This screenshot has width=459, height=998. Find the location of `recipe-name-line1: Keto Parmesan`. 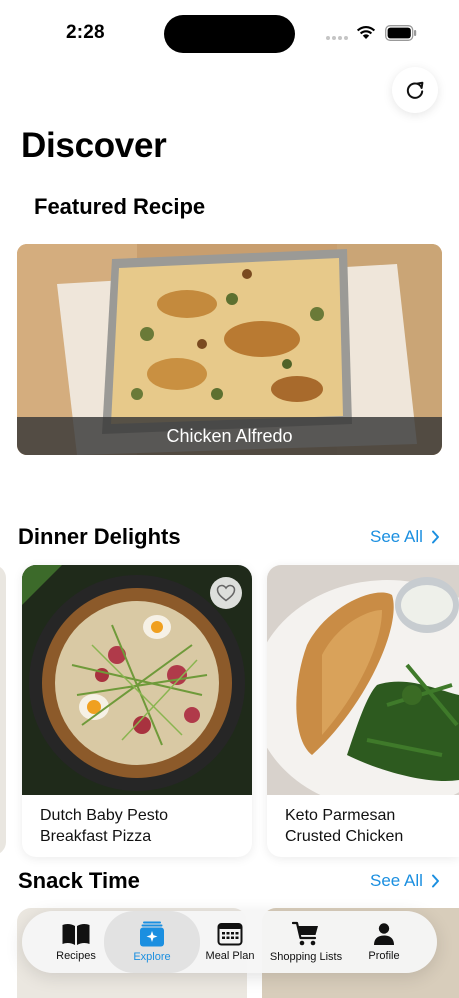

recipe-name-line1: Keto Parmesan is located at coordinates (340, 815).